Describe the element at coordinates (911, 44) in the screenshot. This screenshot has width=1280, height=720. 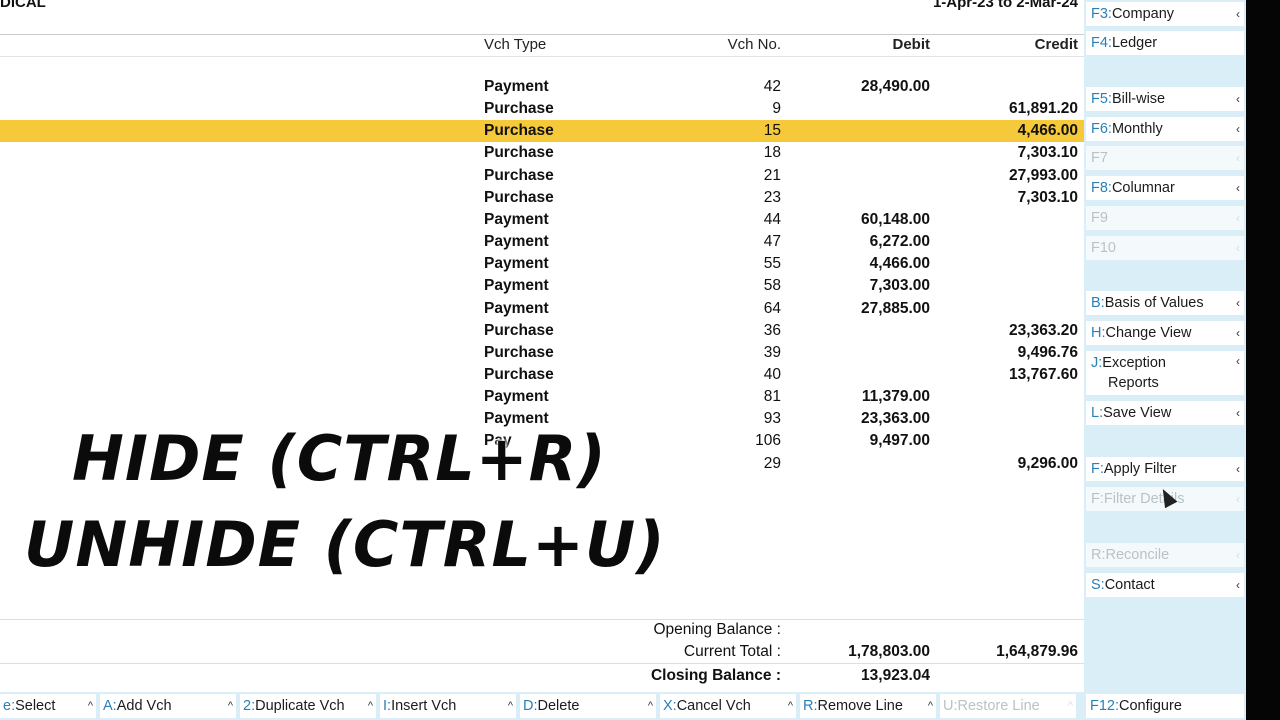
I see `col-header-debit: Debit` at that location.